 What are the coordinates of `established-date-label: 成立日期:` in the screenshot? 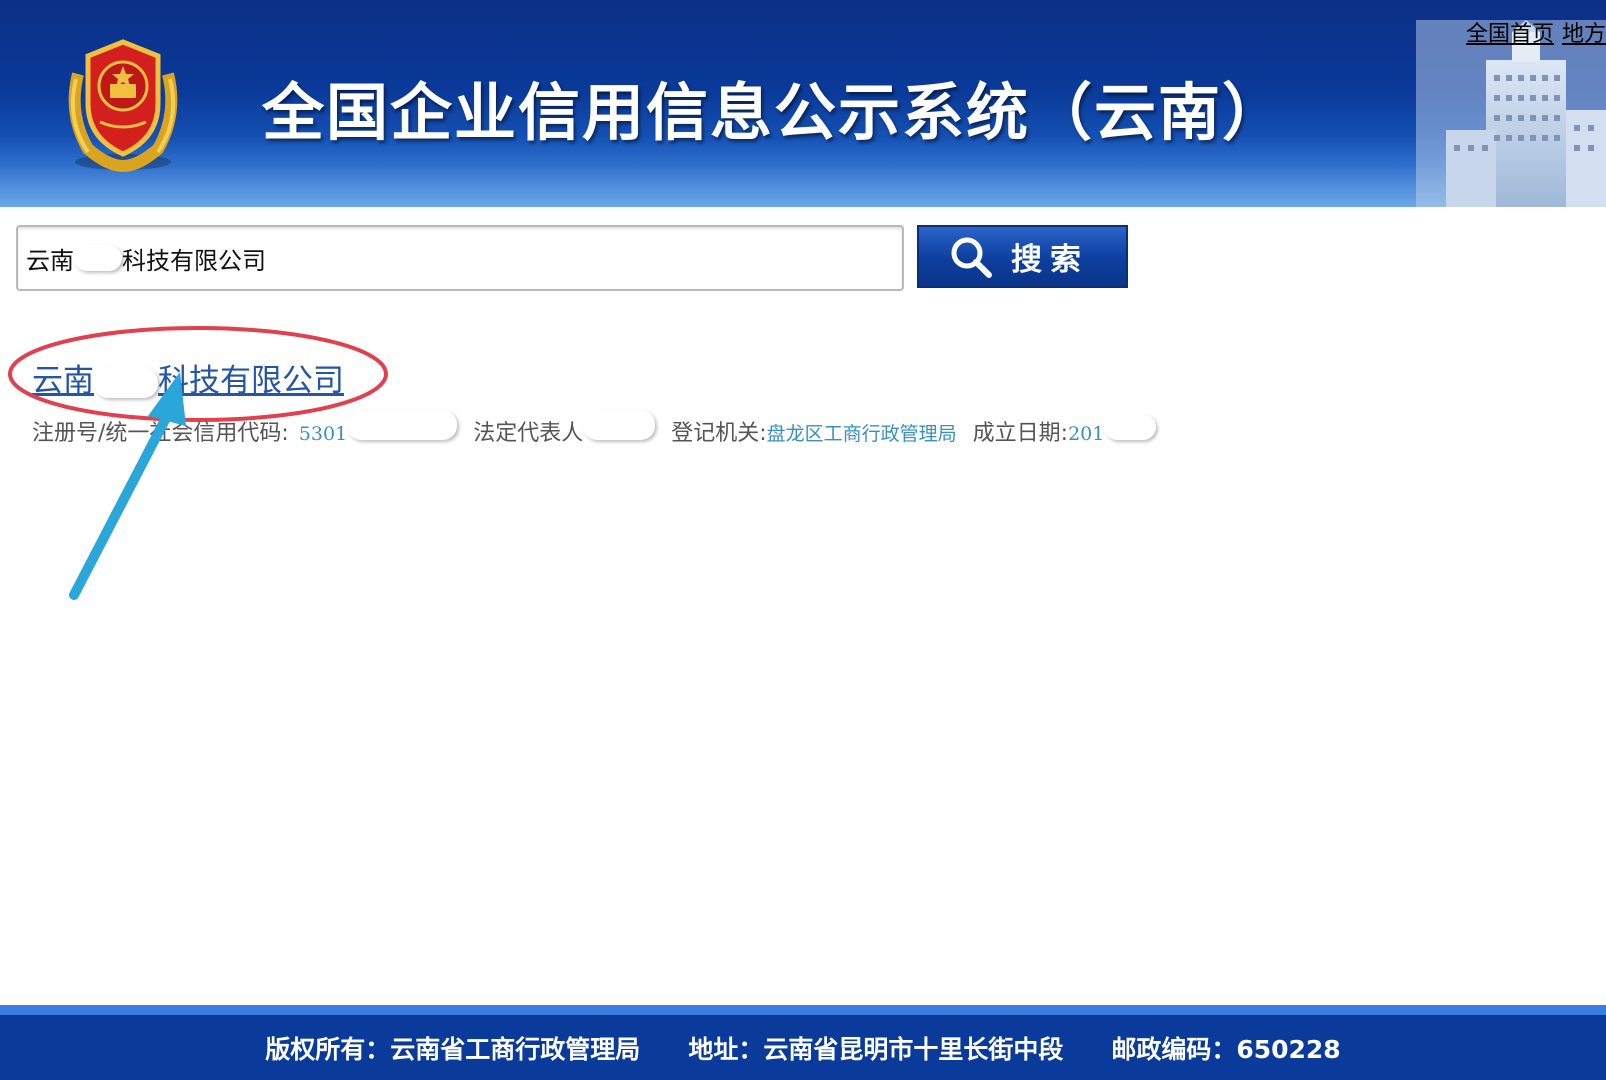 It's located at (1020, 433).